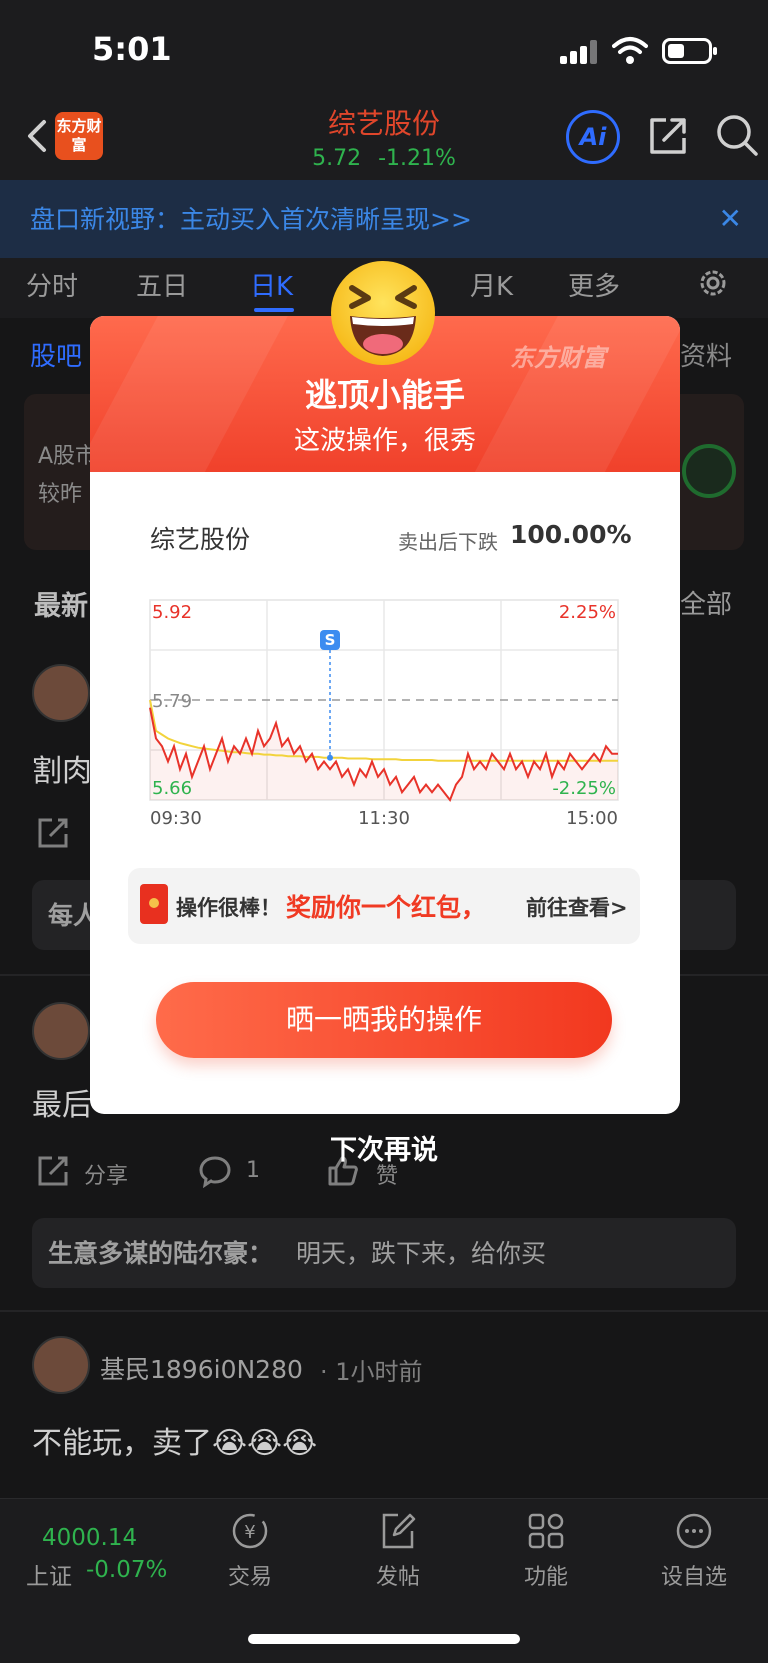 Image resolution: width=768 pixels, height=1663 pixels. What do you see at coordinates (56, 354) in the screenshot?
I see `tab-forum: 股吧` at bounding box center [56, 354].